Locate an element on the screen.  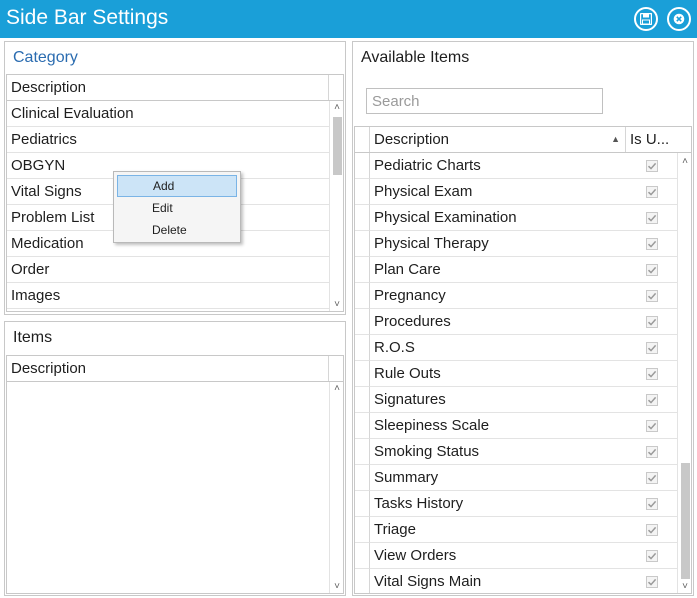
available-item-description: Rule Outs is located at coordinates (498, 374).